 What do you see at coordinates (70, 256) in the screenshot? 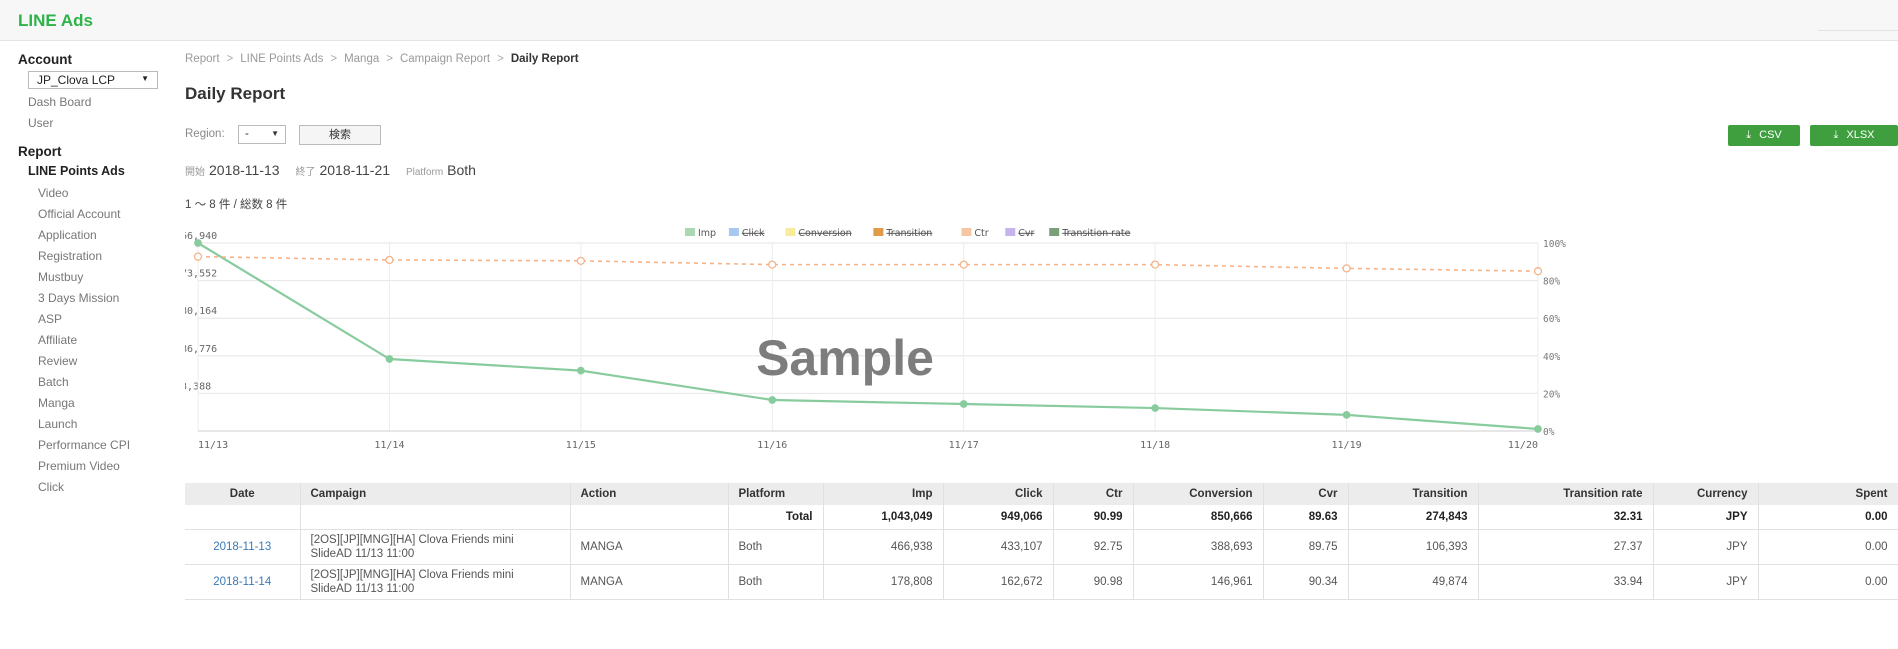
I see `sidebar-item-registration: Registration` at bounding box center [70, 256].